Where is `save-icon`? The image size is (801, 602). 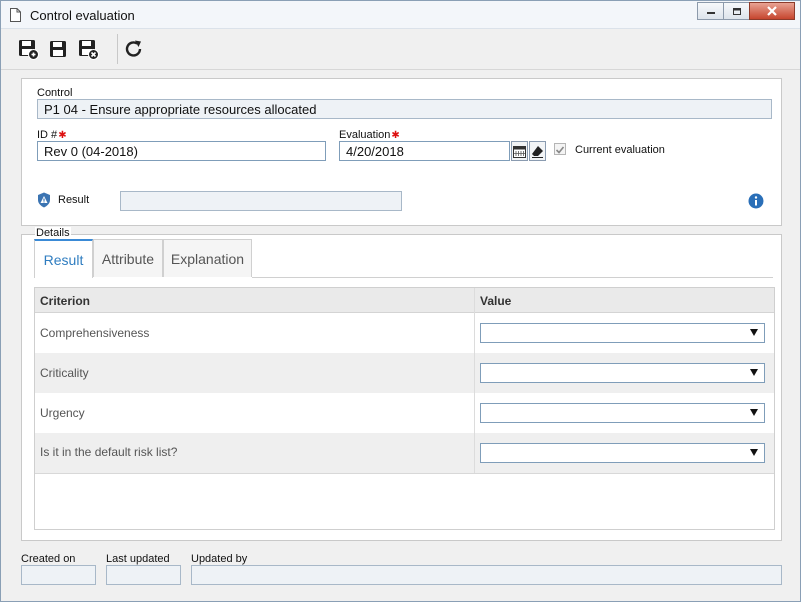 save-icon is located at coordinates (58, 49).